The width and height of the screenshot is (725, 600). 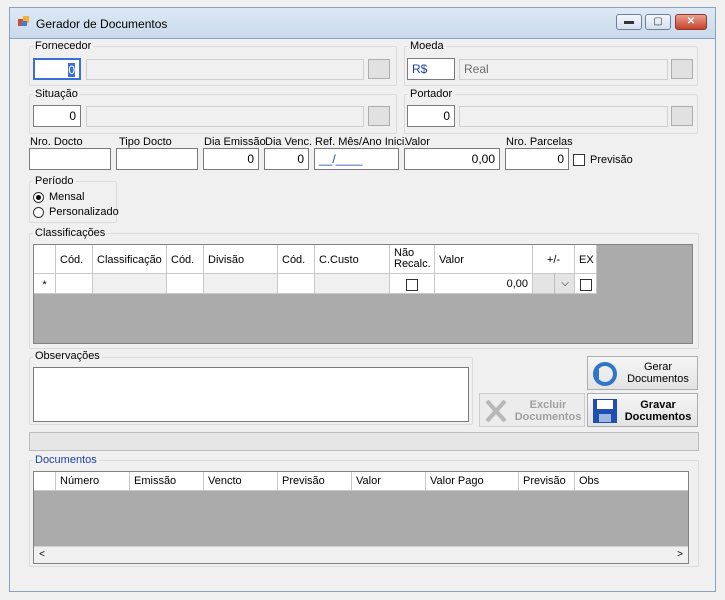 I want to click on portador-label: Portador, so click(x=431, y=94).